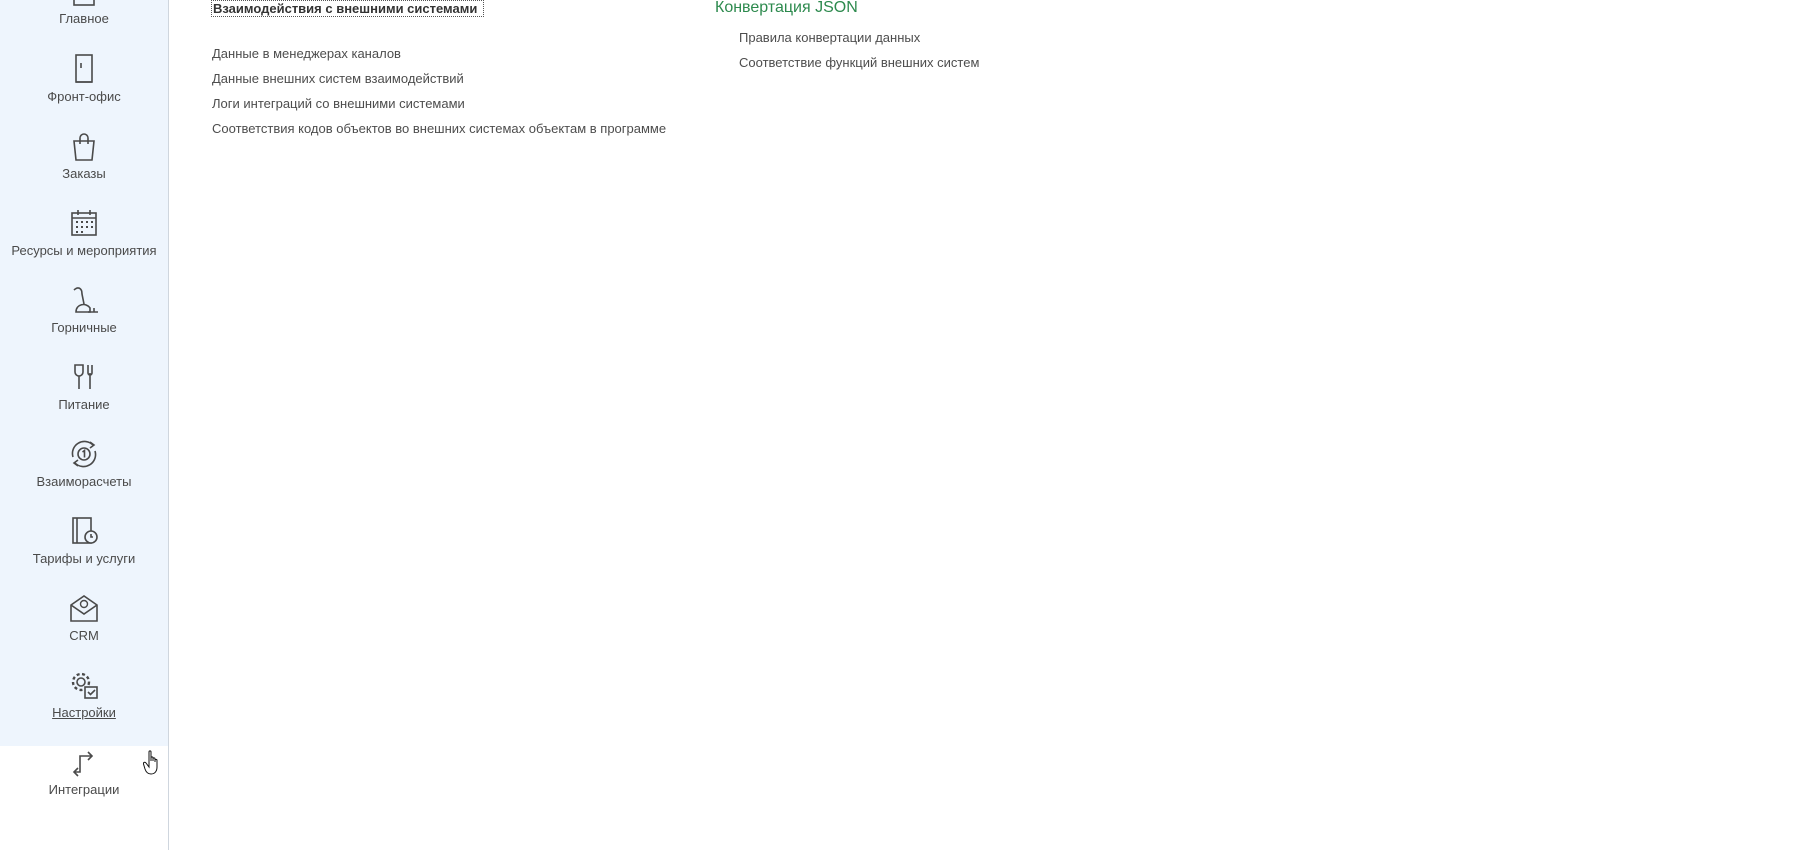  What do you see at coordinates (306, 53) in the screenshot?
I see `link-channel-manager-data: Данные в менеджерах каналов` at bounding box center [306, 53].